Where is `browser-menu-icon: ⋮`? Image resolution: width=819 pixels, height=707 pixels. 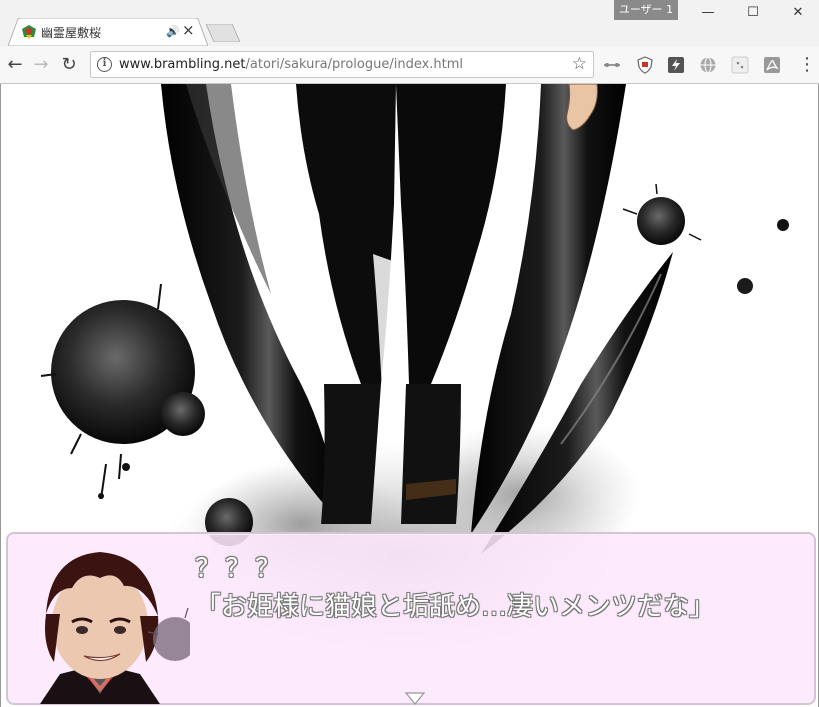
browser-menu-icon: ⋮ is located at coordinates (807, 65).